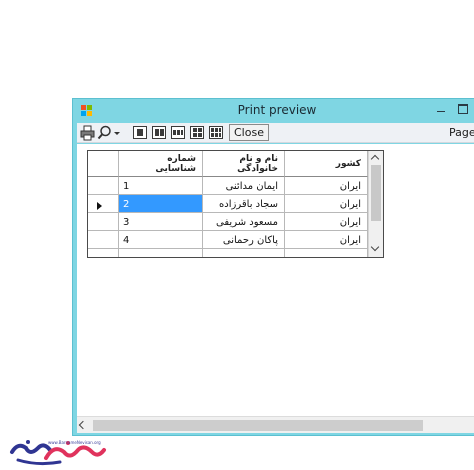 The width and height of the screenshot is (474, 470). What do you see at coordinates (159, 132) in the screenshot?
I see `two-pages-icon` at bounding box center [159, 132].